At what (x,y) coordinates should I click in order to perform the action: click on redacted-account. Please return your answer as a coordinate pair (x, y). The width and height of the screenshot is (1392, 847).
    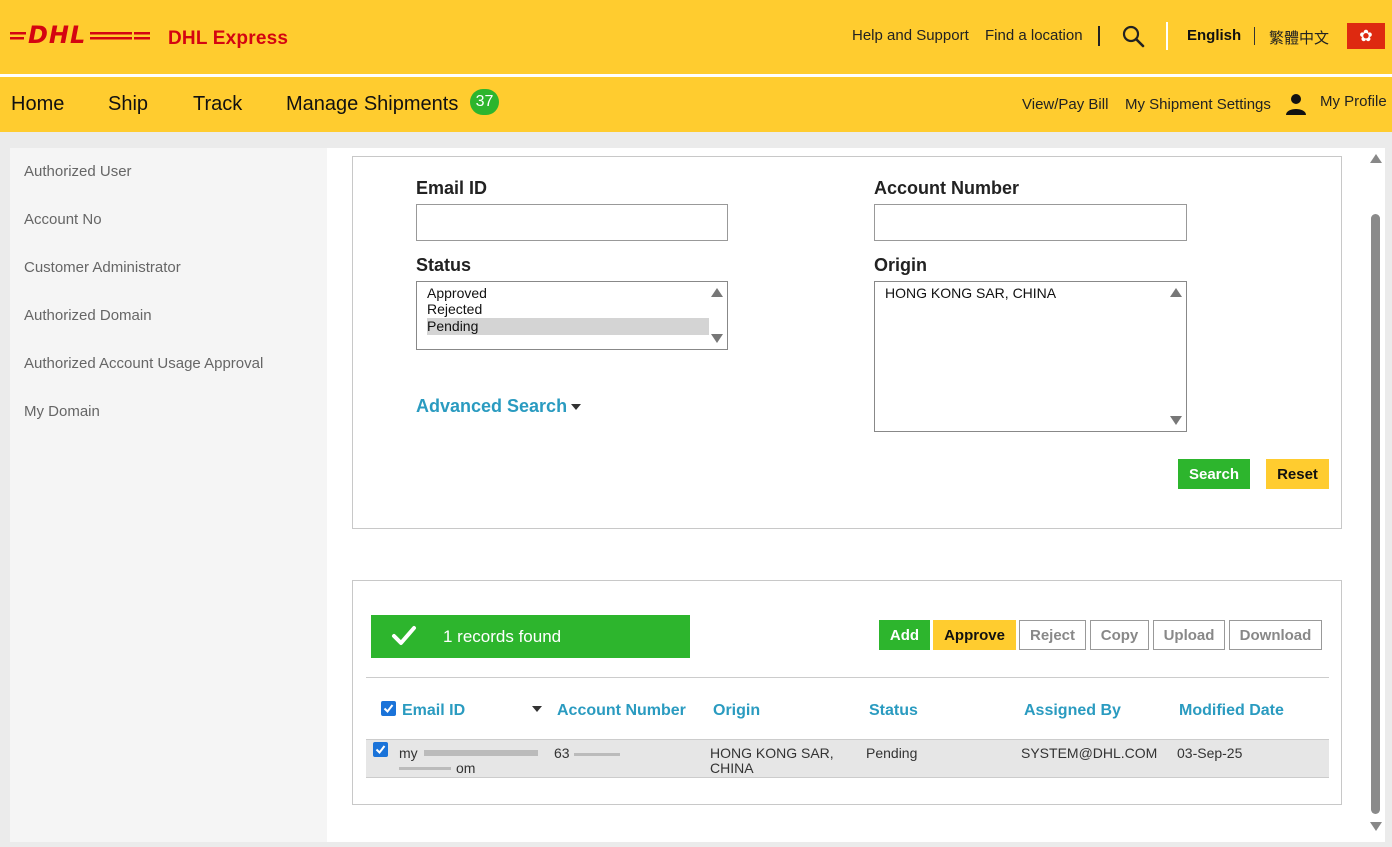
    Looking at the image, I should click on (597, 754).